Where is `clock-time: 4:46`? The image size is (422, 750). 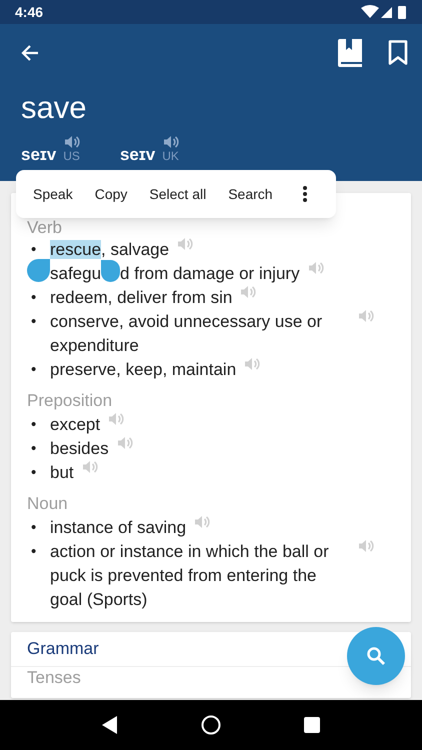 clock-time: 4:46 is located at coordinates (29, 12).